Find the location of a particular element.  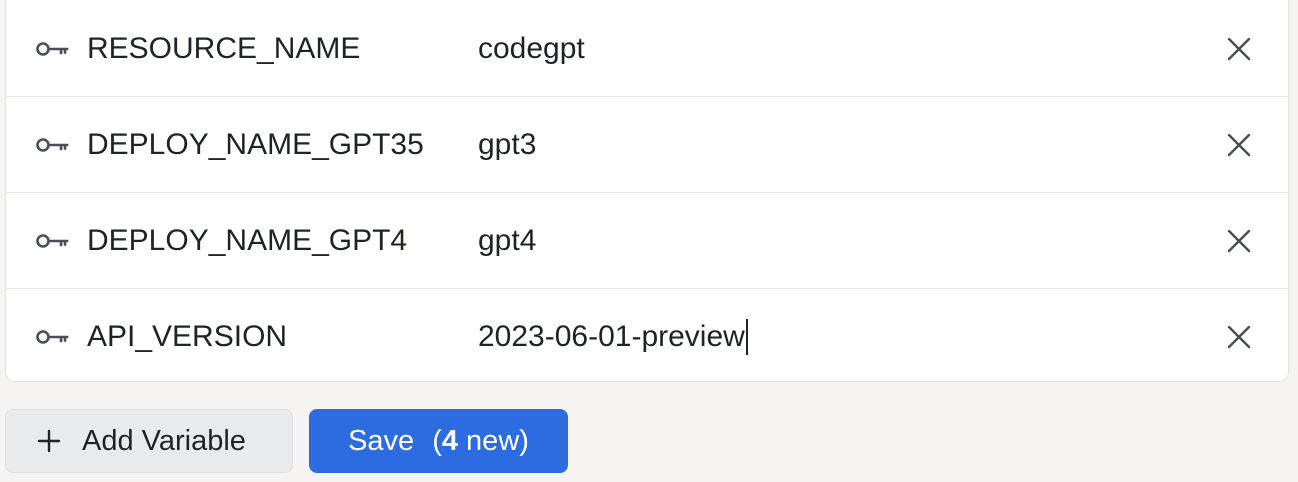

variable-value-input: codegpt is located at coordinates (531, 49).